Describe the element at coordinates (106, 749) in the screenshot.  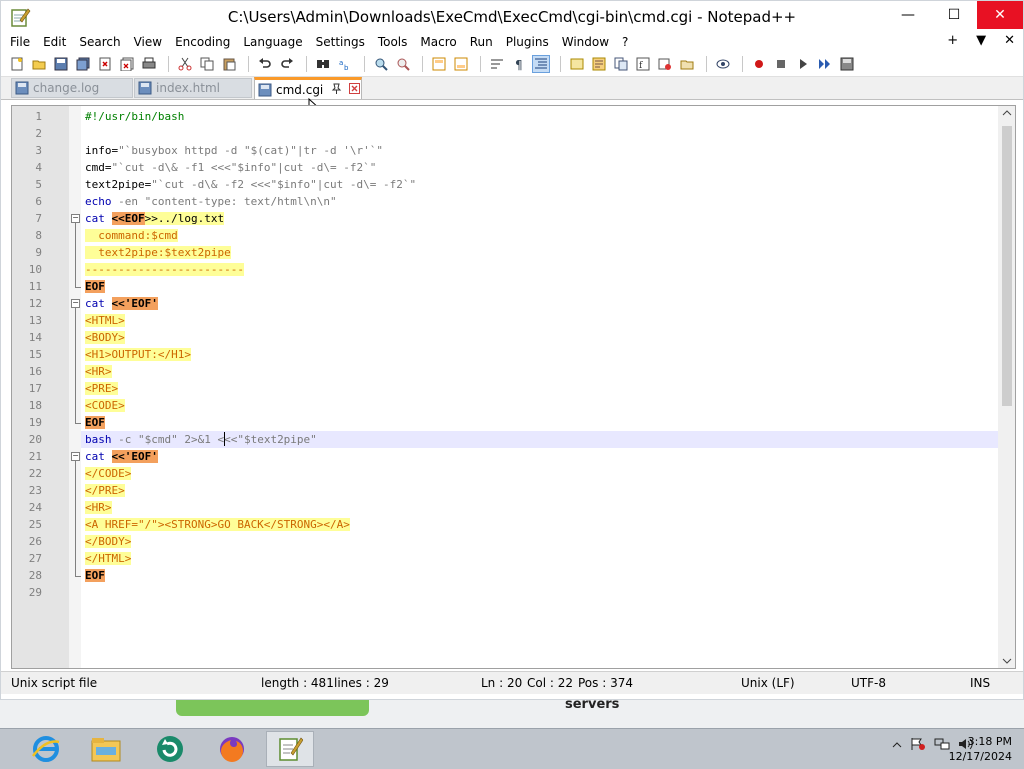
I see `explorer-folder-icon` at that location.